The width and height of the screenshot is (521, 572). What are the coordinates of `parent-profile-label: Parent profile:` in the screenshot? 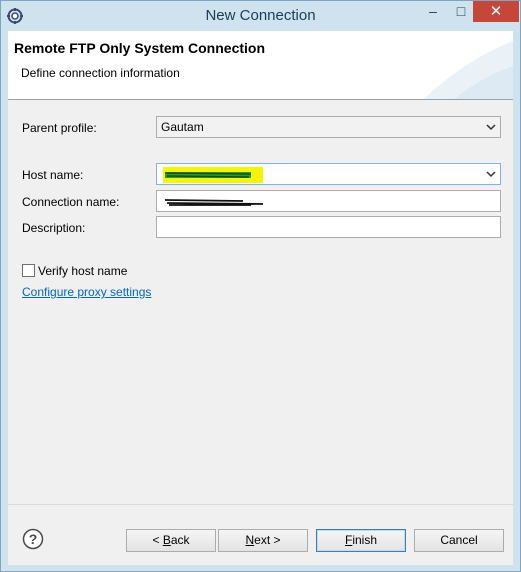 It's located at (59, 128).